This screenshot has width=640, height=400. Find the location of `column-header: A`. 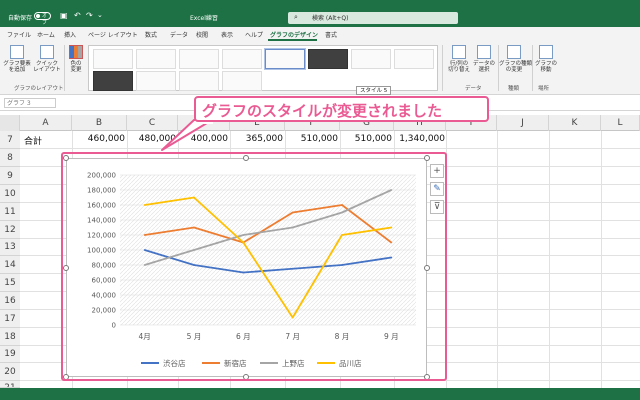

column-header: A is located at coordinates (46, 123).